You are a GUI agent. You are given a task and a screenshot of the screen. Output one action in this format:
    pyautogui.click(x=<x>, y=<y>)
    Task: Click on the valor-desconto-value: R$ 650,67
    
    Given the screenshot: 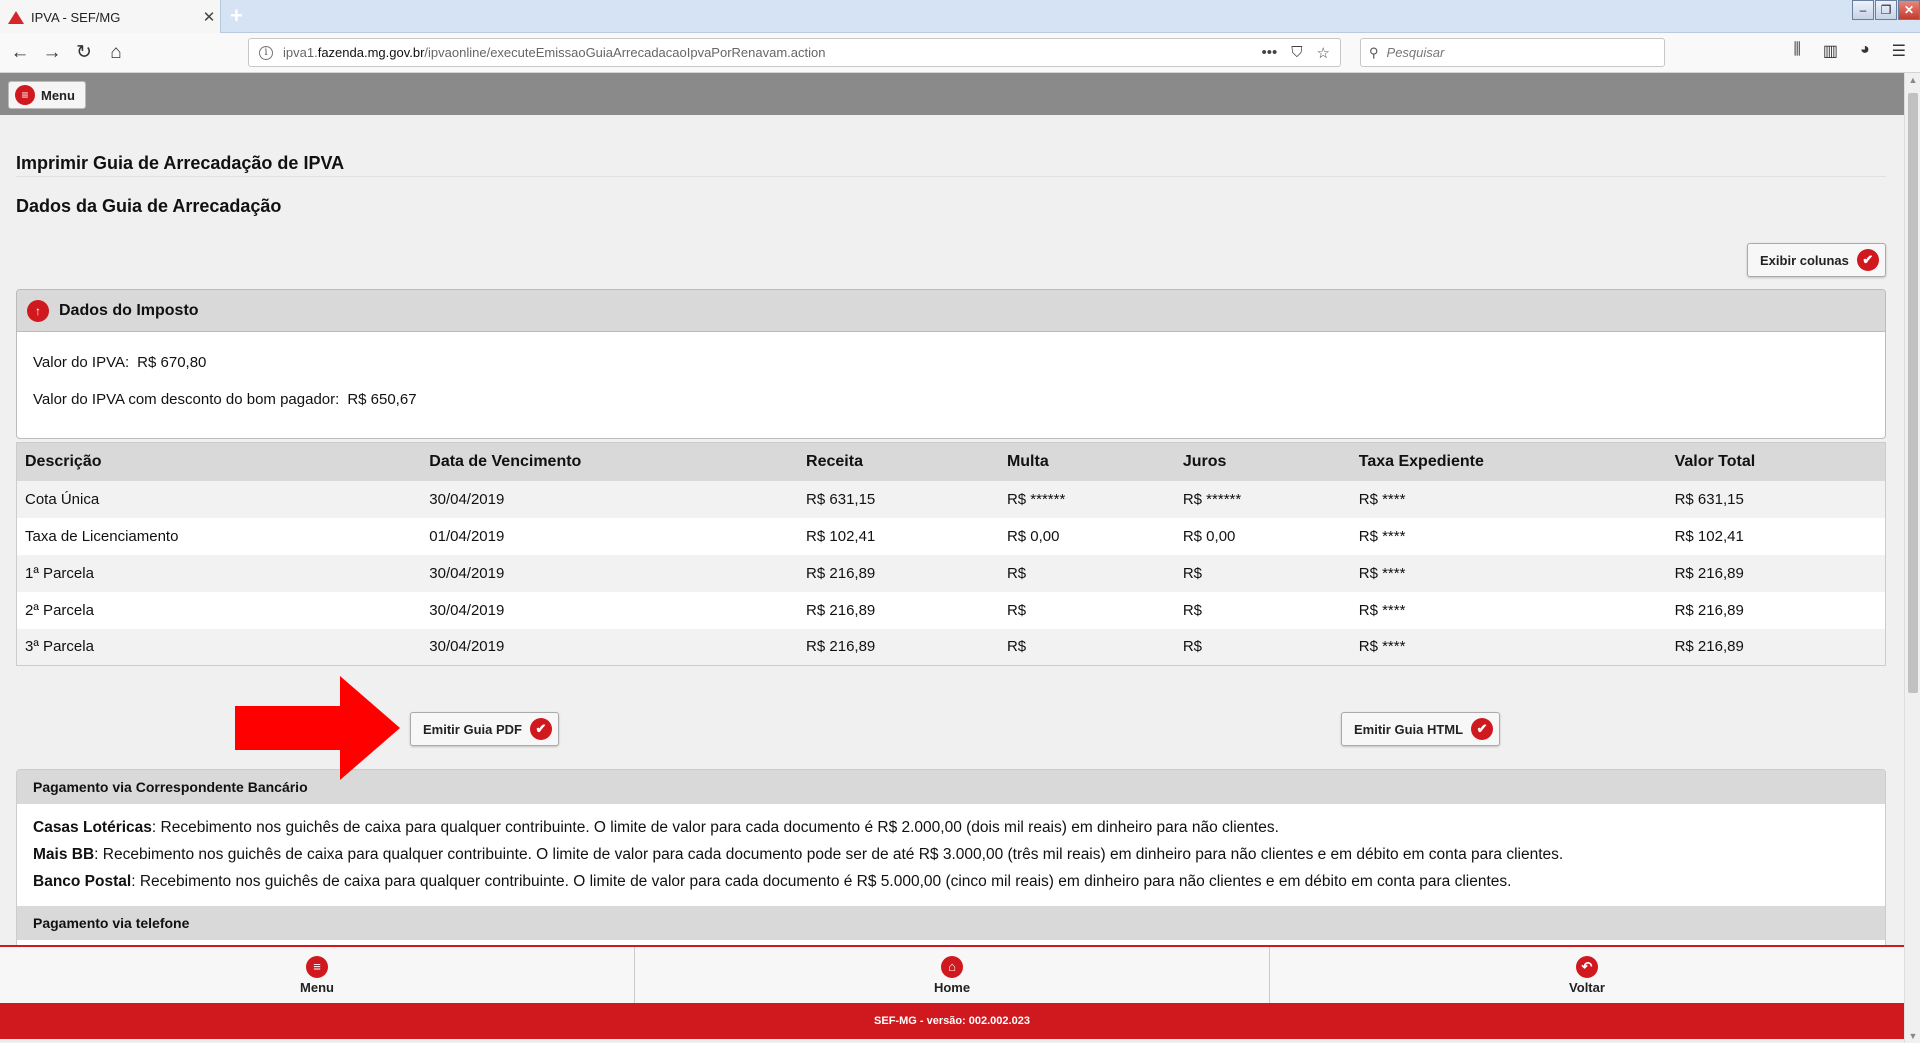 What is the action you would take?
    pyautogui.click(x=382, y=399)
    